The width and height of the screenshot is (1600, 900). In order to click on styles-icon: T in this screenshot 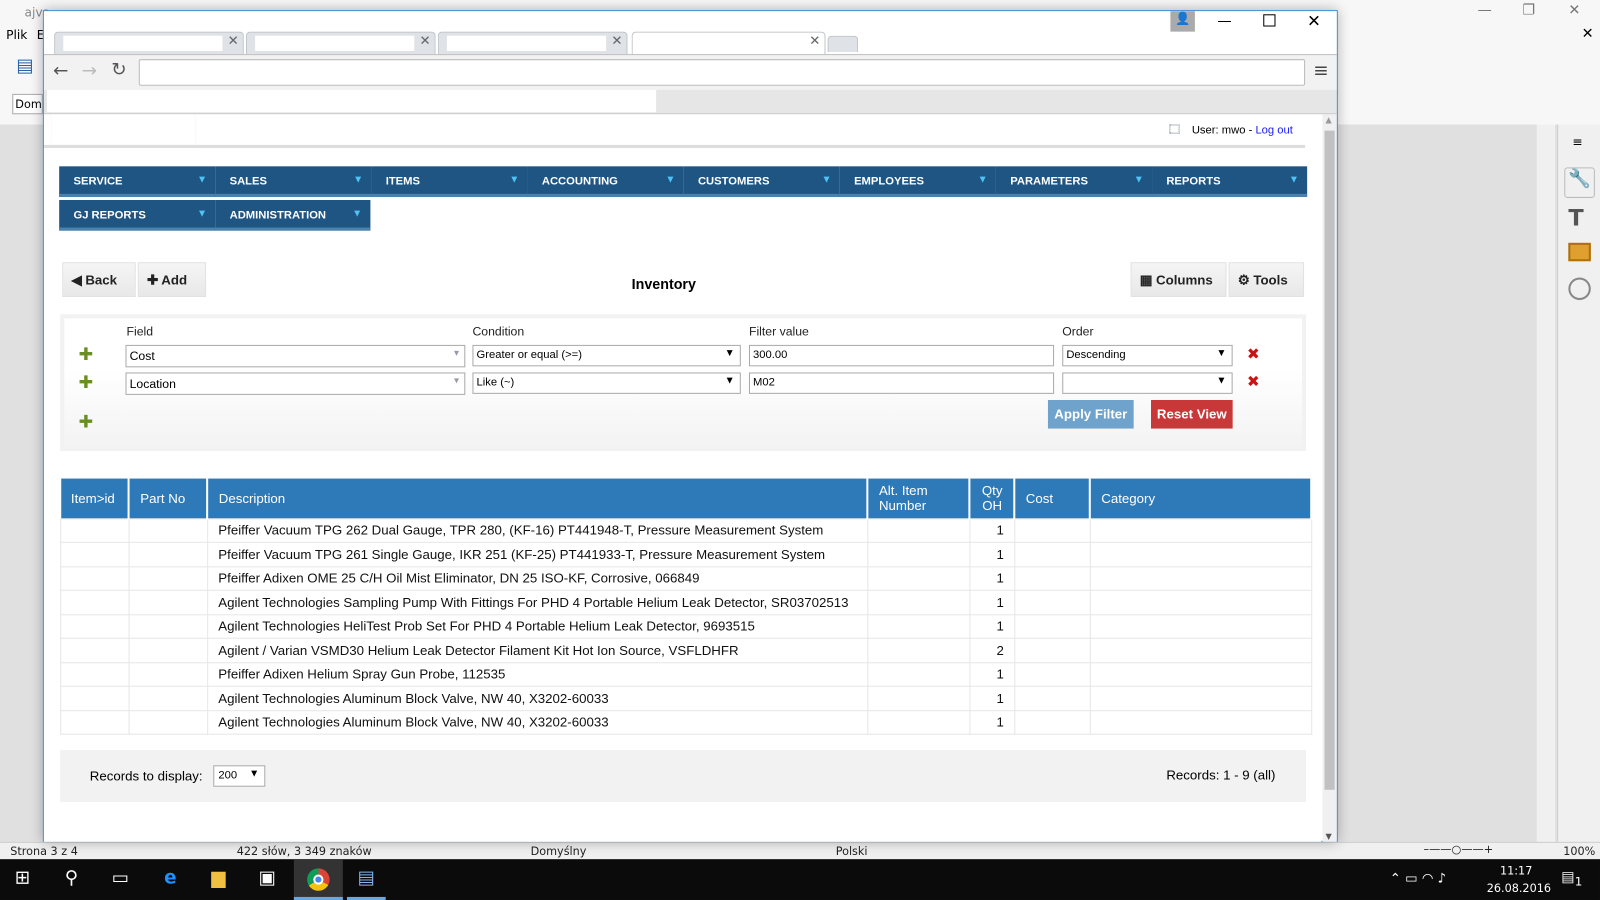, I will do `click(1575, 219)`.